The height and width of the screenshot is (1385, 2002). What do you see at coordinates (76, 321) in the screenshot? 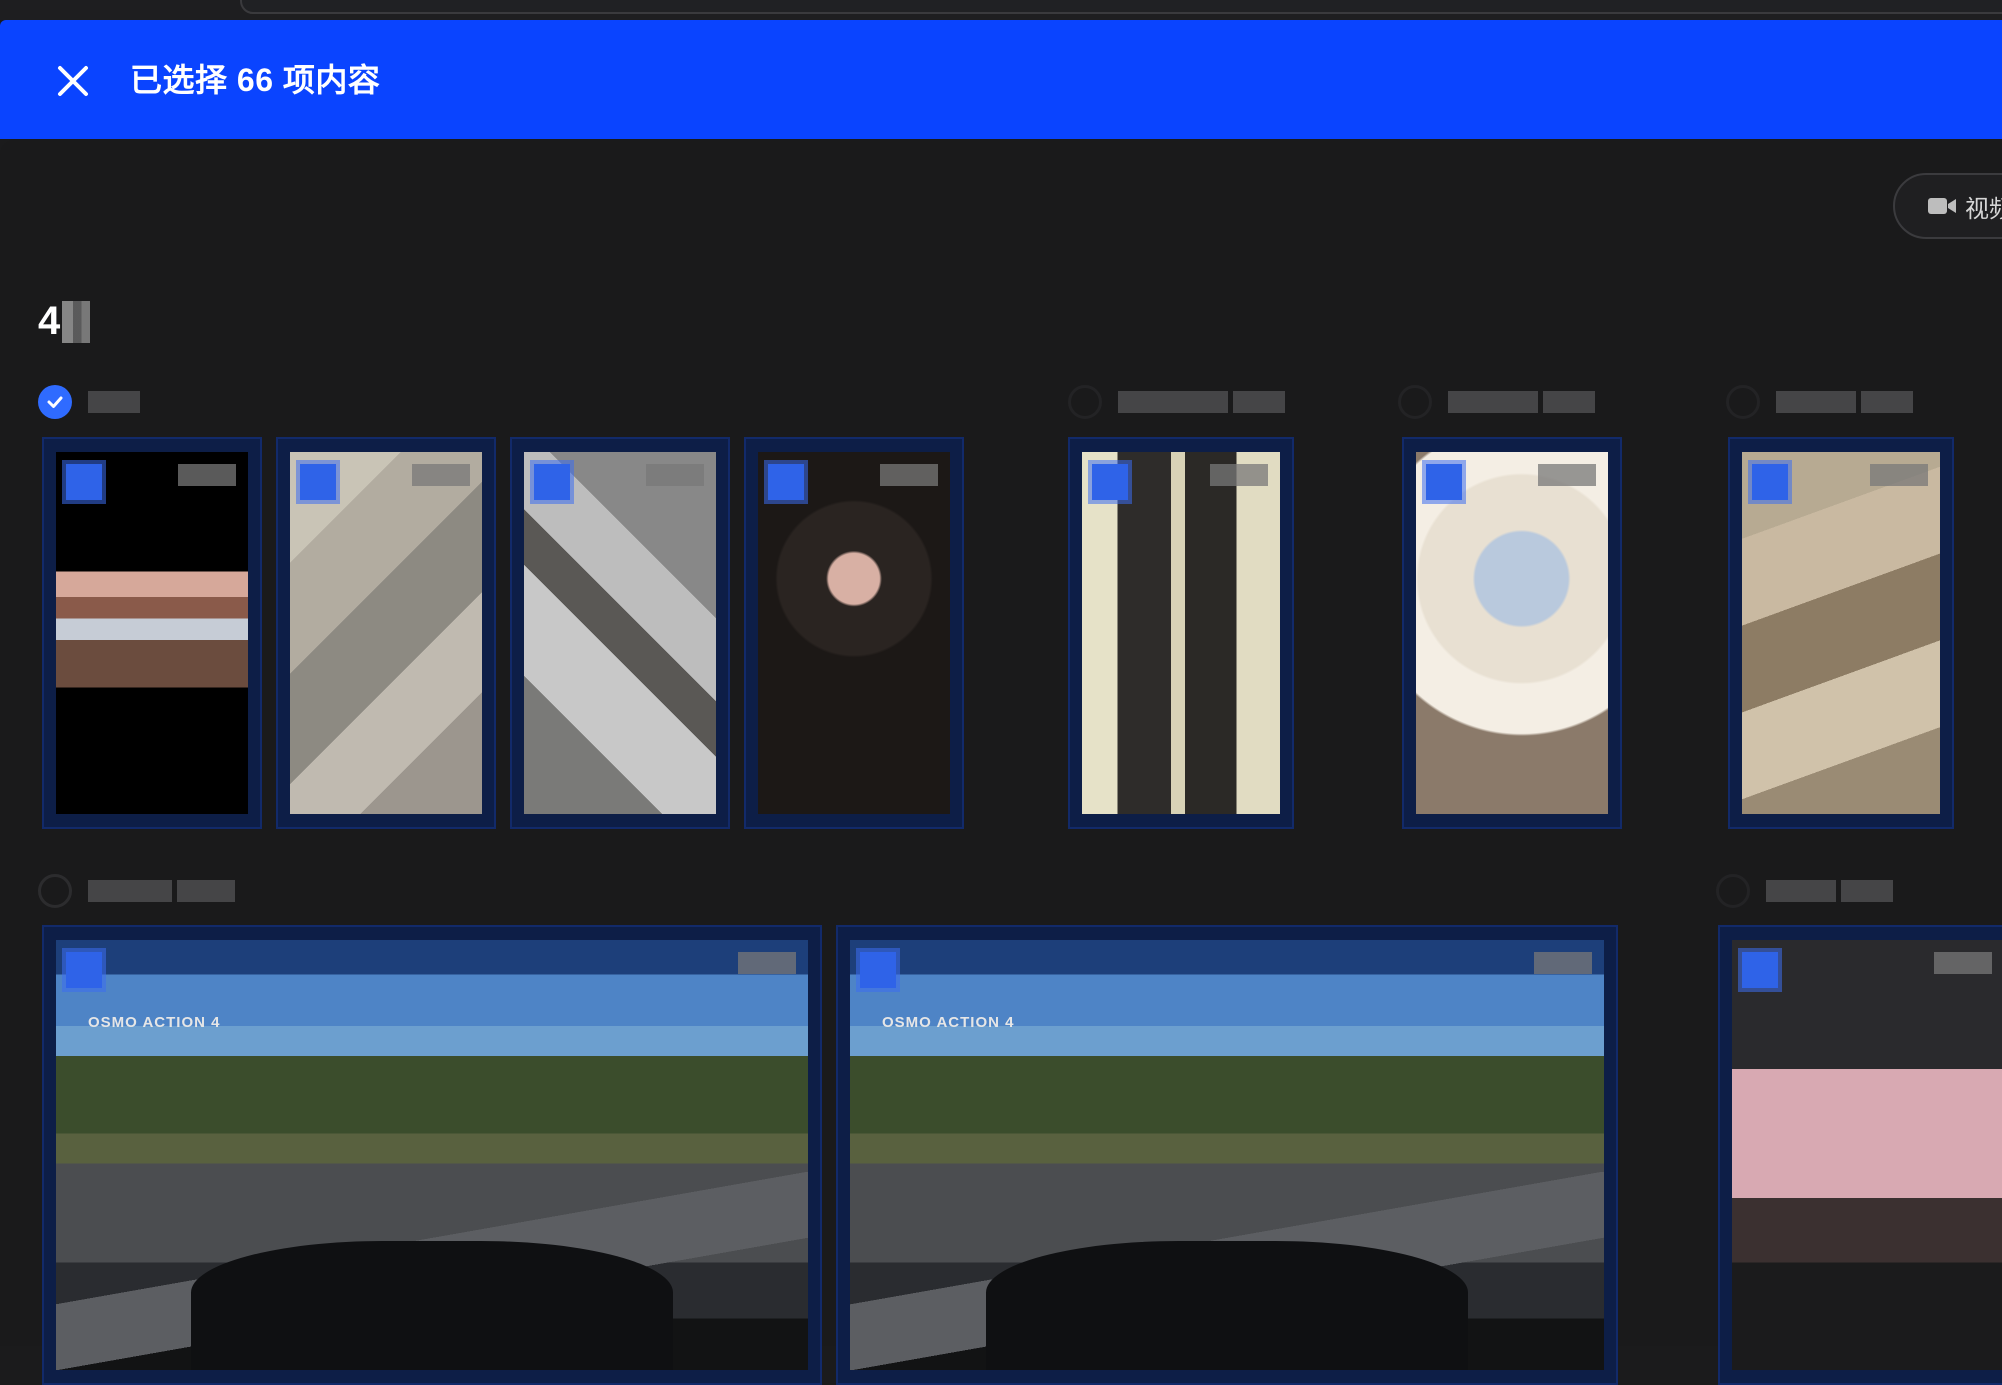
I see `month-suffix-redacted` at bounding box center [76, 321].